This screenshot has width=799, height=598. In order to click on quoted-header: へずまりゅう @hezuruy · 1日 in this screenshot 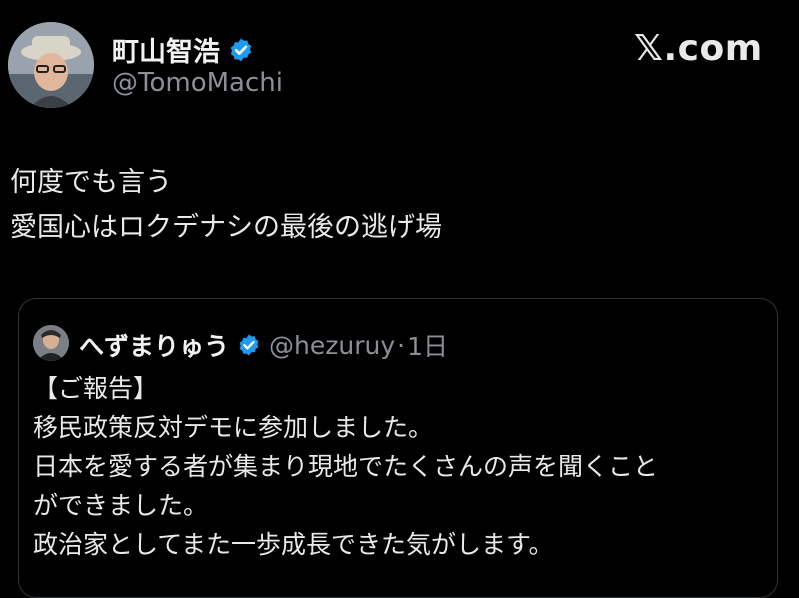, I will do `click(263, 345)`.